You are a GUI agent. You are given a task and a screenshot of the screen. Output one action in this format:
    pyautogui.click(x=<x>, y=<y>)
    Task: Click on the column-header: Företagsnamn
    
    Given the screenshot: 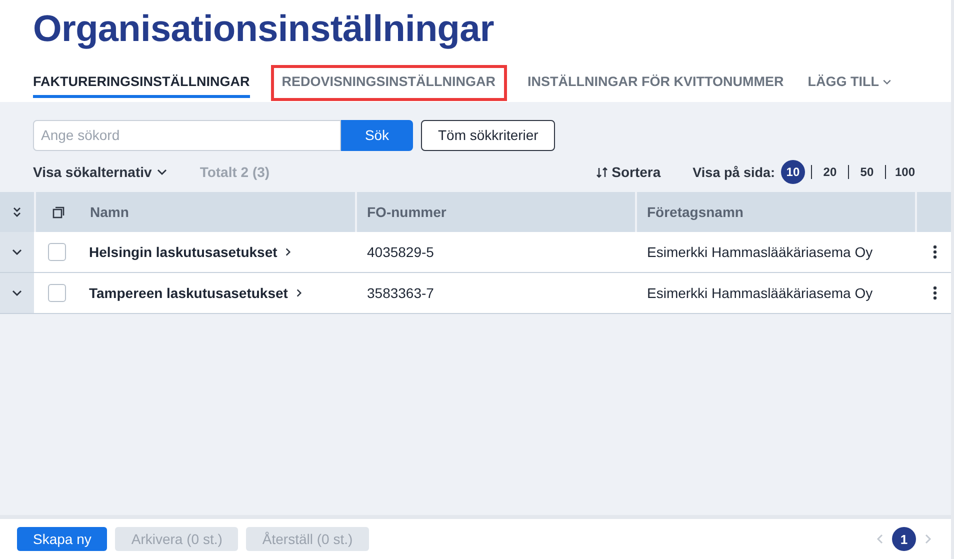 What is the action you would take?
    pyautogui.click(x=775, y=212)
    